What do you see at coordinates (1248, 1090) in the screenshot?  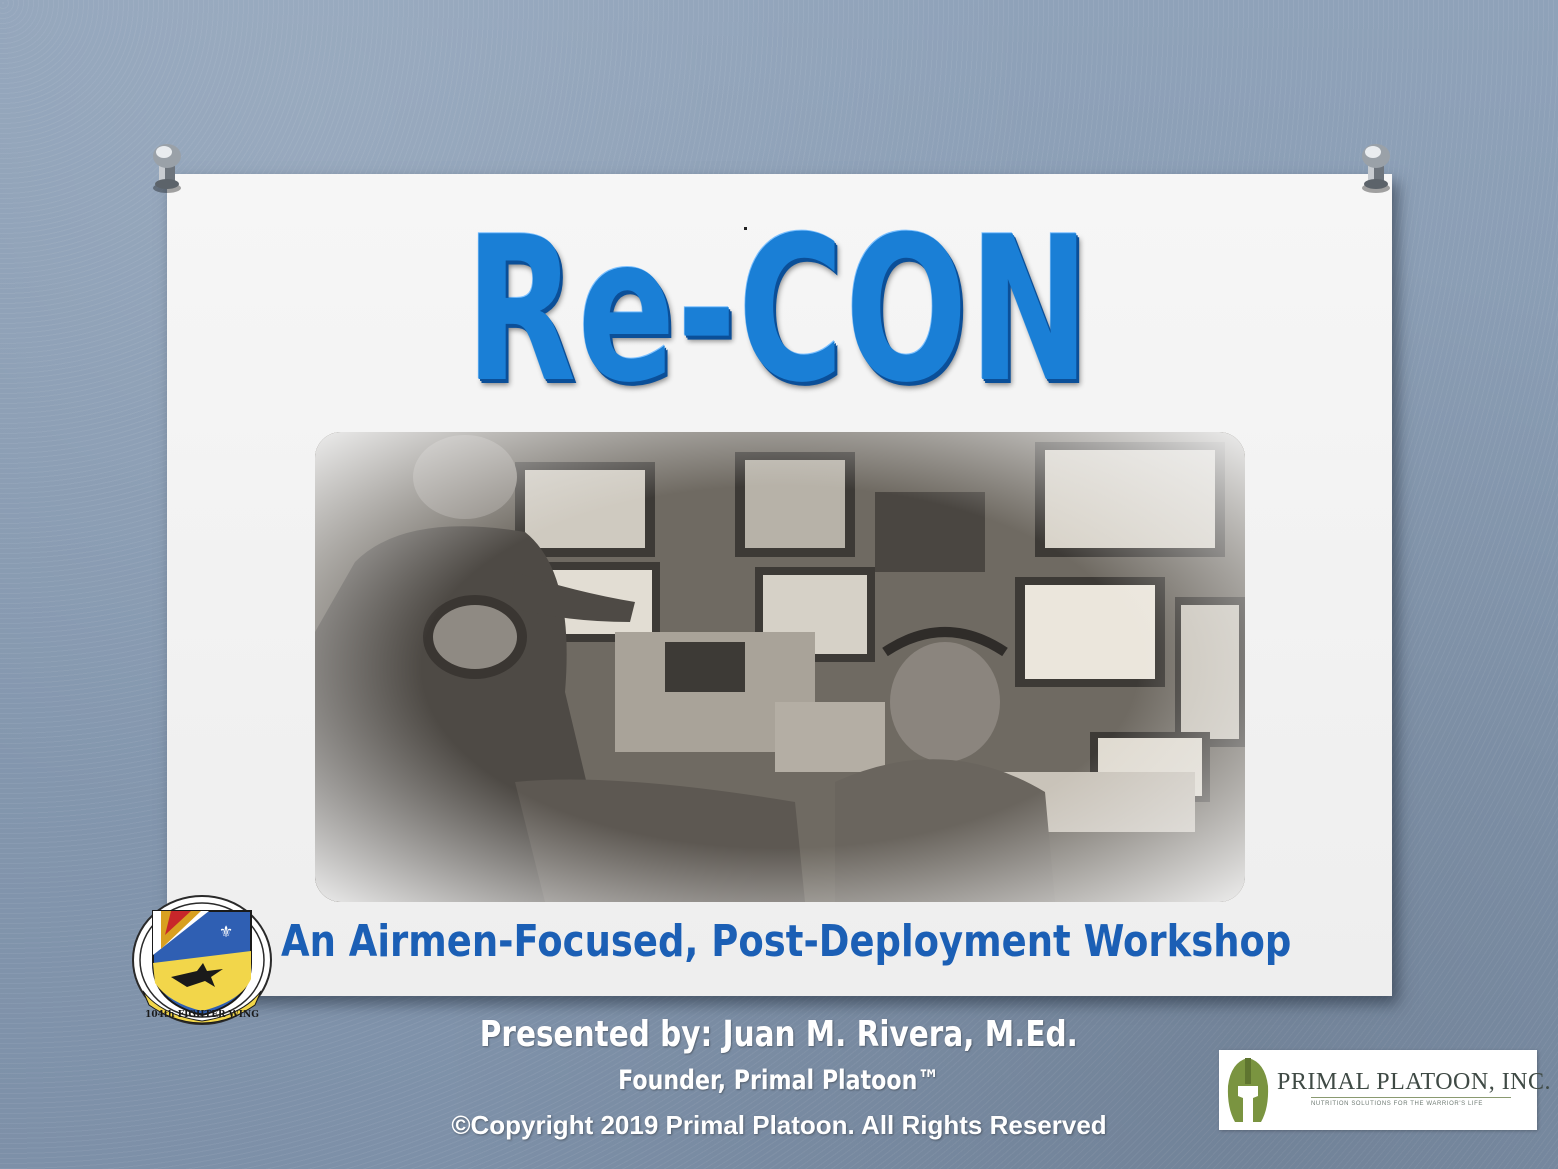 I see `spartan-helmet-icon` at bounding box center [1248, 1090].